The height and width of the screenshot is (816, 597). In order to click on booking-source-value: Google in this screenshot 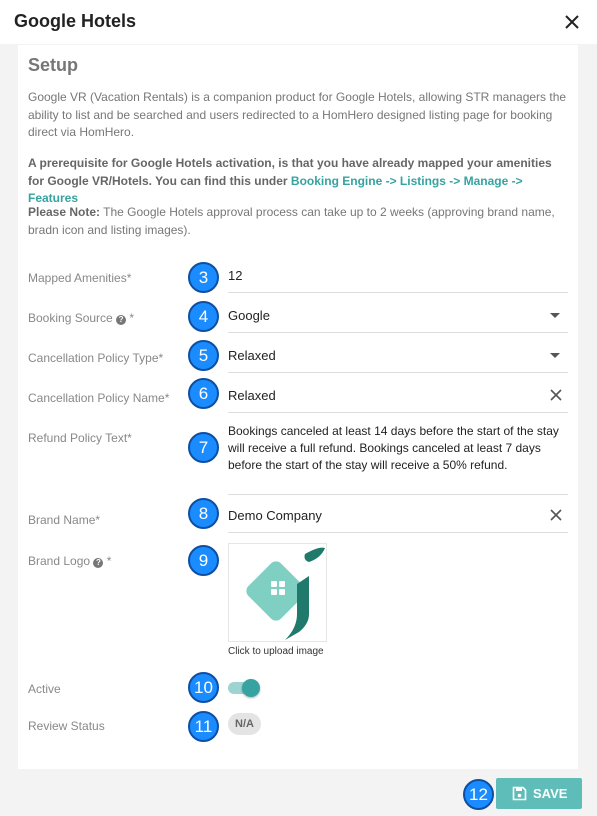, I will do `click(249, 315)`.